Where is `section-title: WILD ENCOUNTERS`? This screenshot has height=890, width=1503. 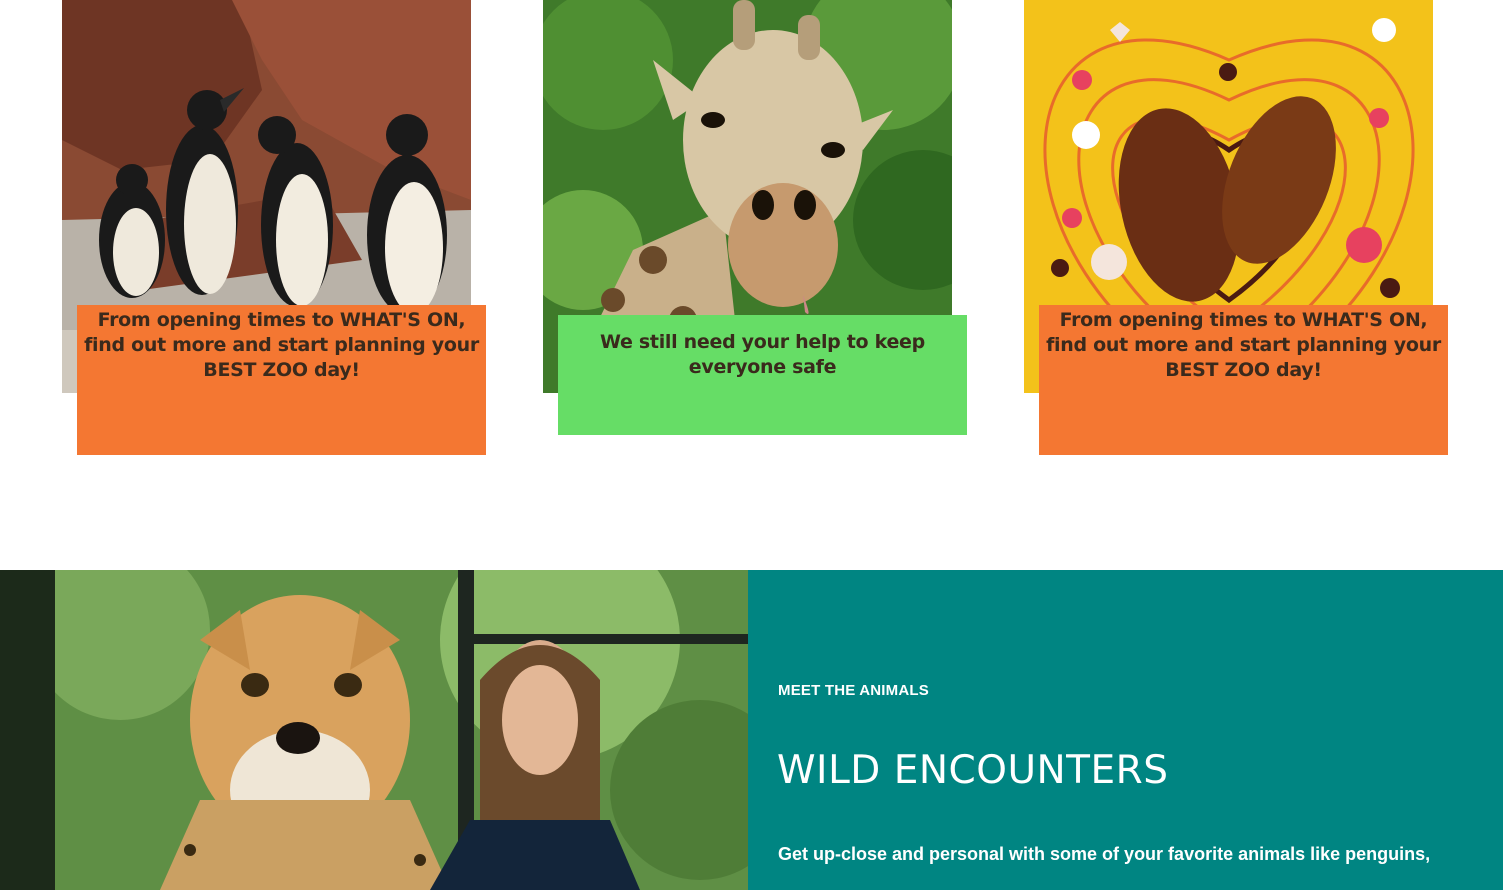 section-title: WILD ENCOUNTERS is located at coordinates (973, 770).